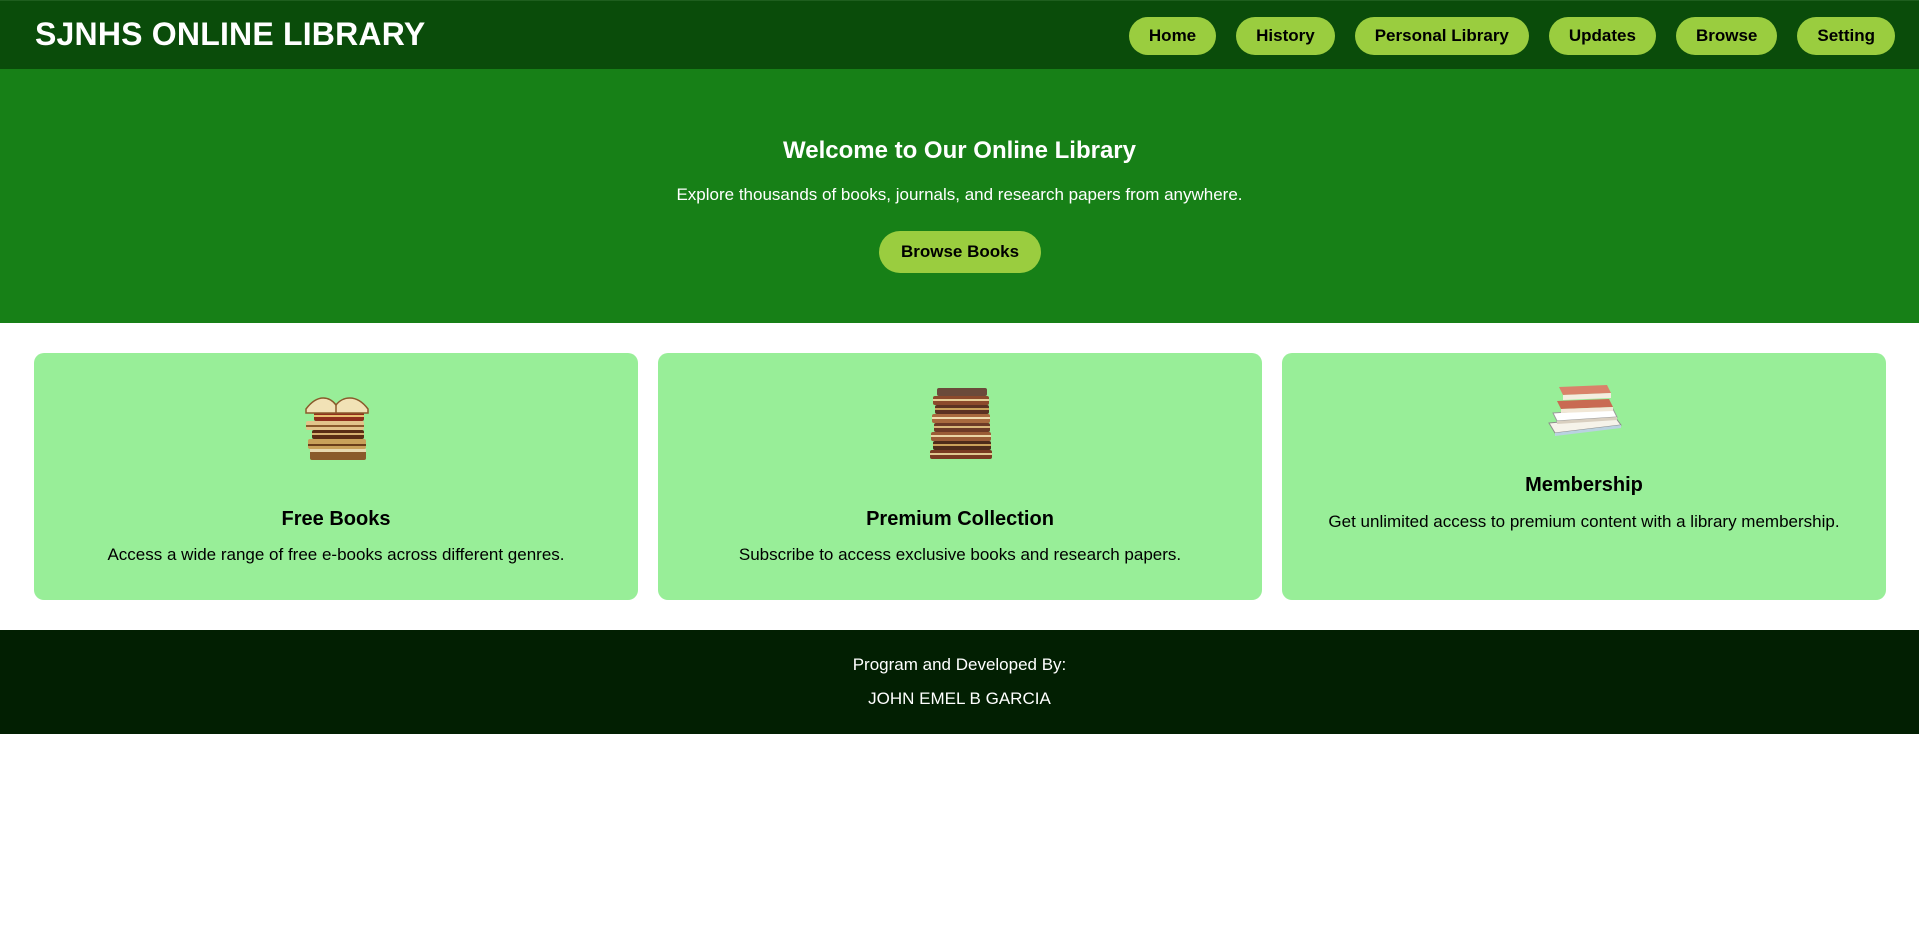 The width and height of the screenshot is (1919, 945). What do you see at coordinates (960, 252) in the screenshot?
I see `browse-books-button: Browse Books` at bounding box center [960, 252].